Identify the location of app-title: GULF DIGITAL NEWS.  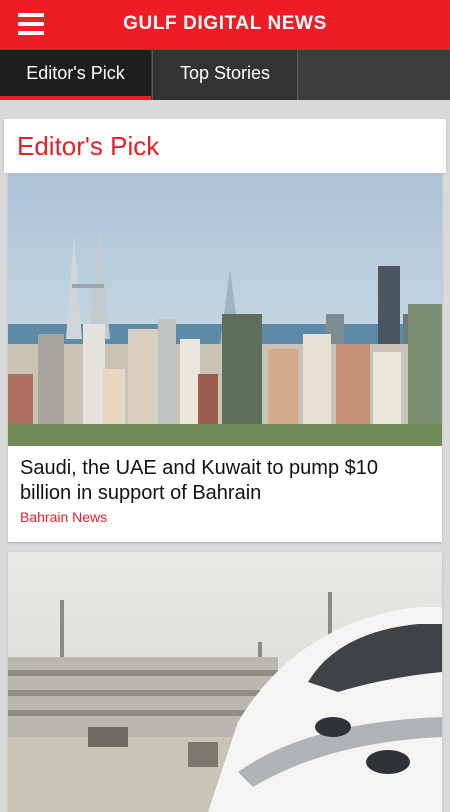
(225, 23).